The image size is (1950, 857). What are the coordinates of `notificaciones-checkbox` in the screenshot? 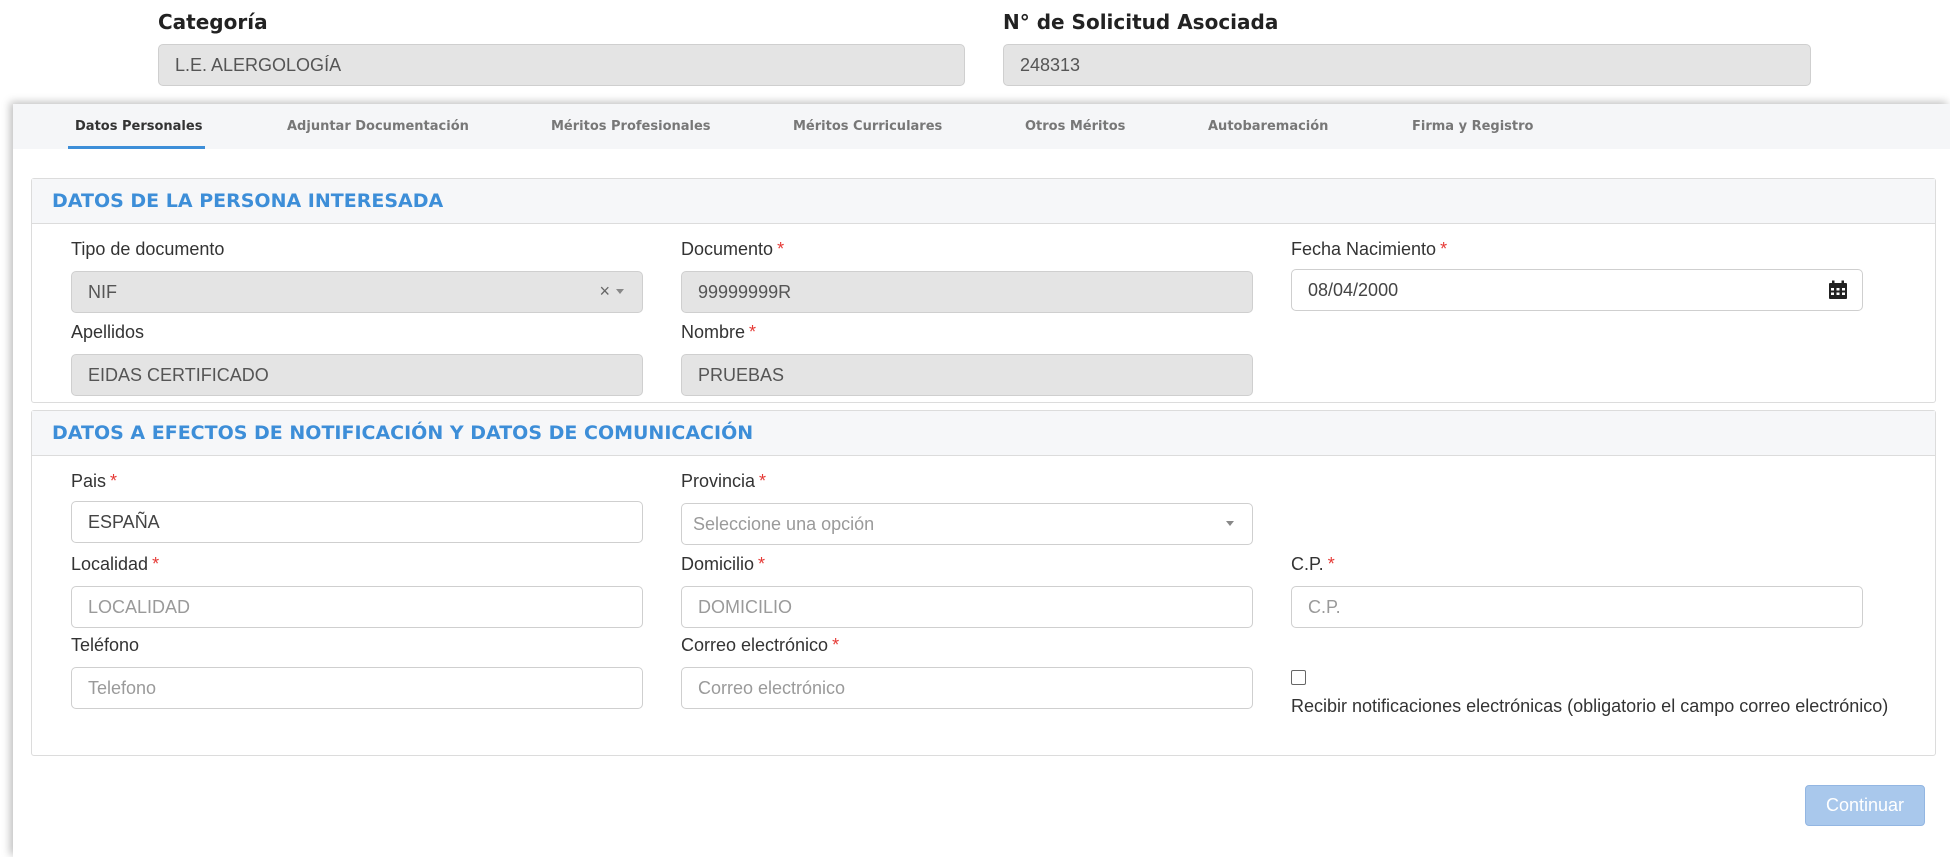 It's located at (1298, 677).